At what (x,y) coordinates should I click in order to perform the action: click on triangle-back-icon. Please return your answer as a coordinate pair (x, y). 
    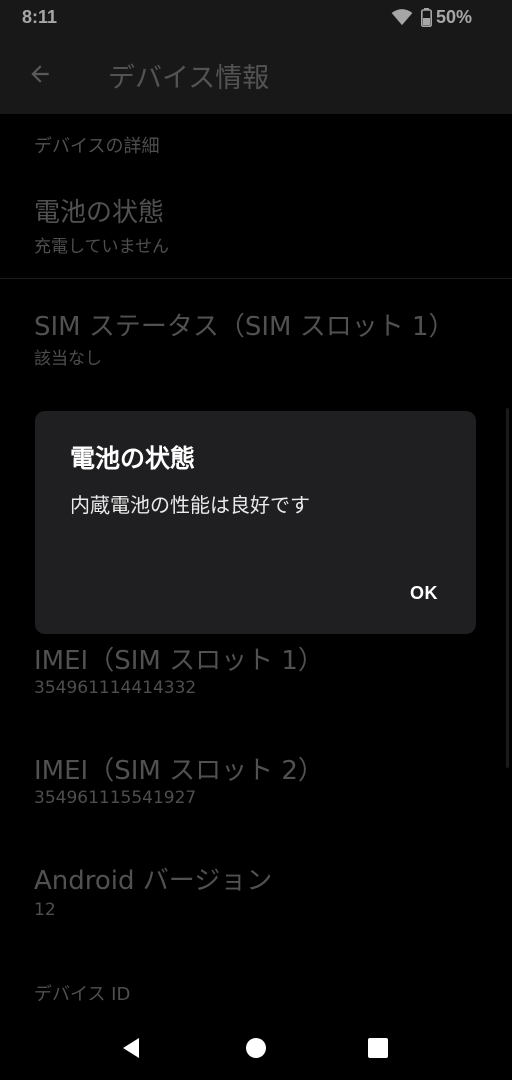
    Looking at the image, I should click on (131, 1048).